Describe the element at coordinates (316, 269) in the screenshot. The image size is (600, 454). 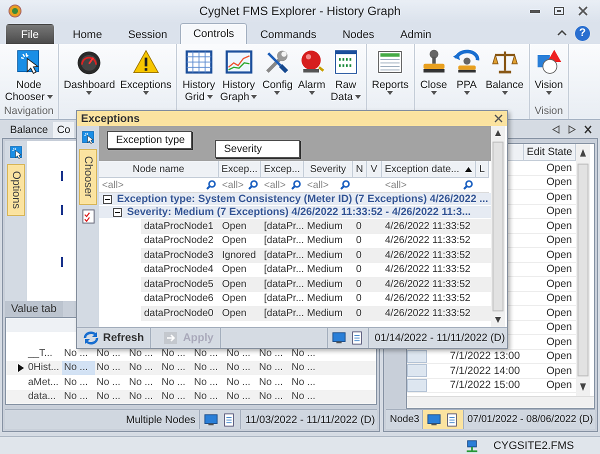
I see `table-row: dataProcNode4 Open [dataPr... Medium 0 4/26/2022 11:33:52` at that location.